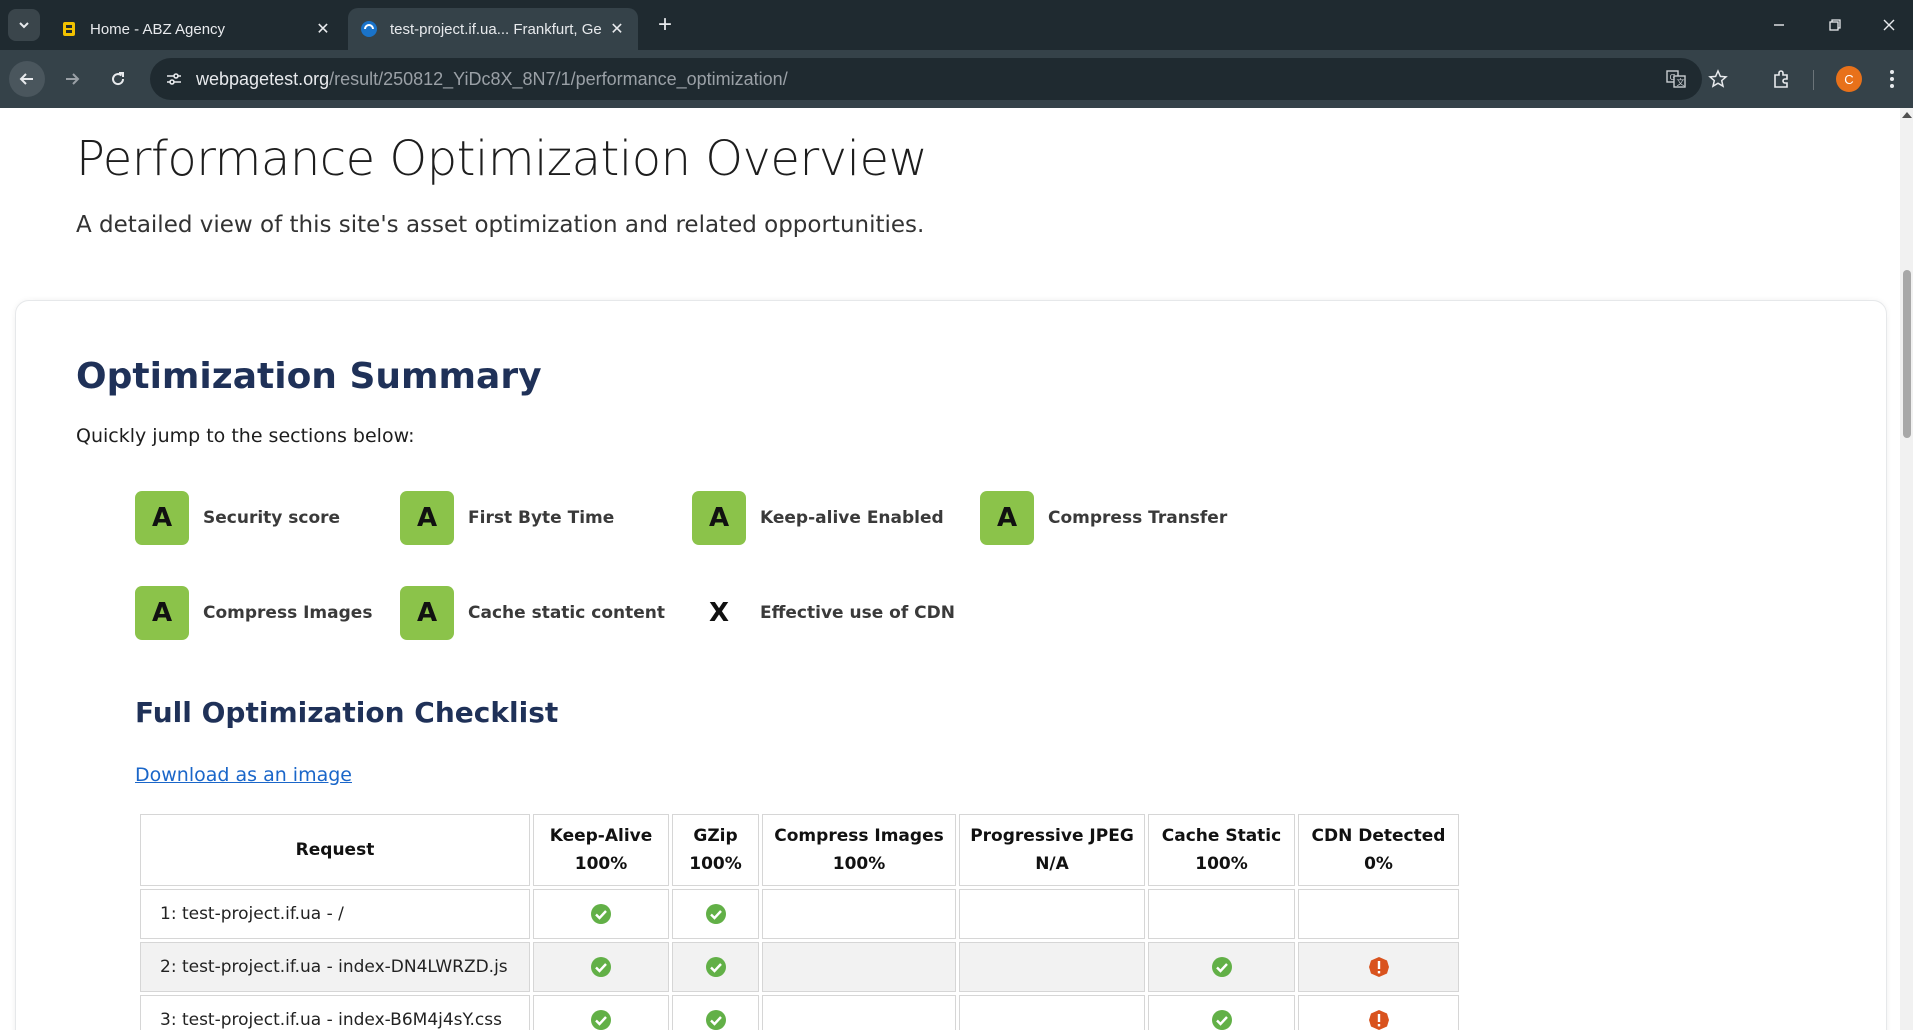 The image size is (1913, 1030). I want to click on column-header-request: Request, so click(335, 850).